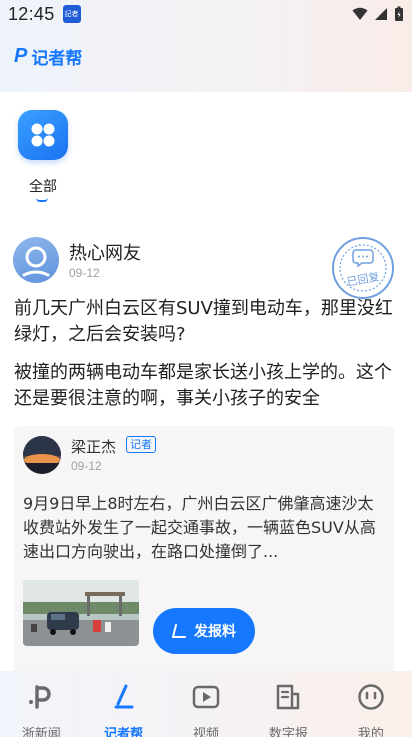 The width and height of the screenshot is (412, 737). Describe the element at coordinates (179, 631) in the screenshot. I see `pen-icon` at that location.